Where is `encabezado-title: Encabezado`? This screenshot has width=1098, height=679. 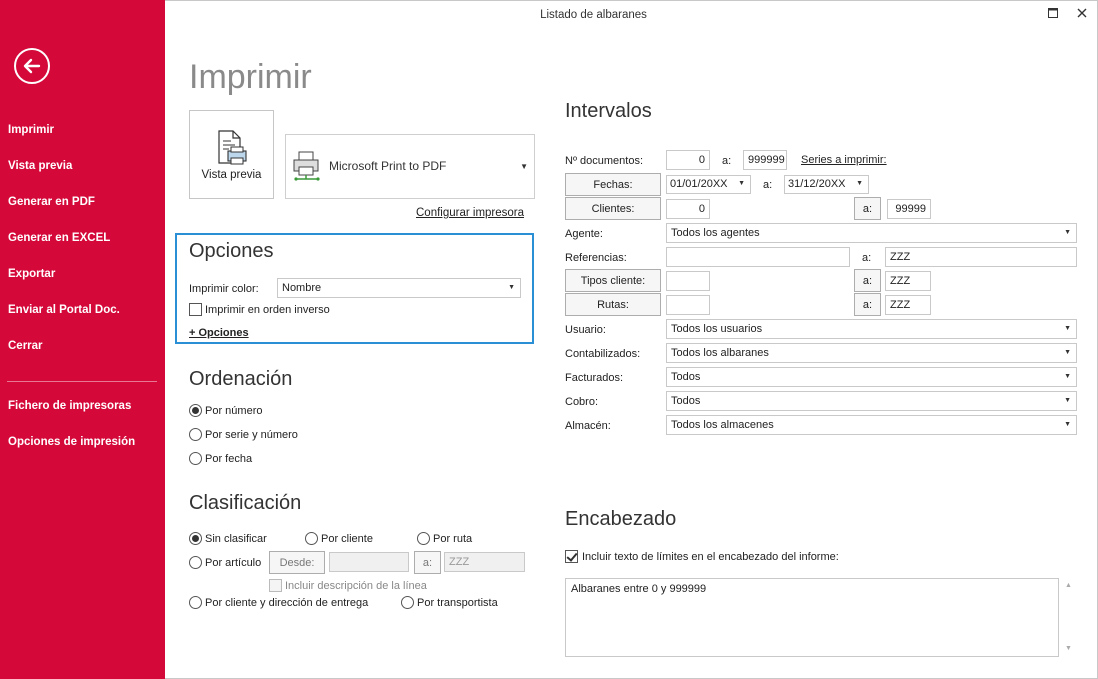
encabezado-title: Encabezado is located at coordinates (621, 519).